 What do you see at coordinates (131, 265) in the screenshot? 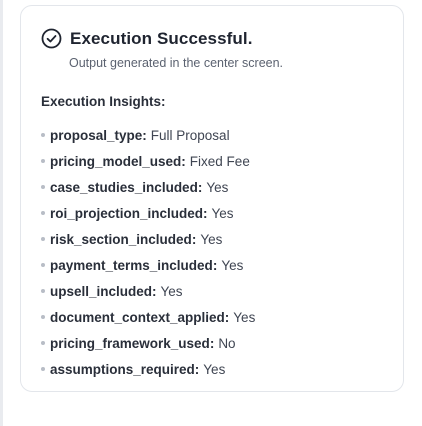
I see `insight-key: payment_terms_included` at bounding box center [131, 265].